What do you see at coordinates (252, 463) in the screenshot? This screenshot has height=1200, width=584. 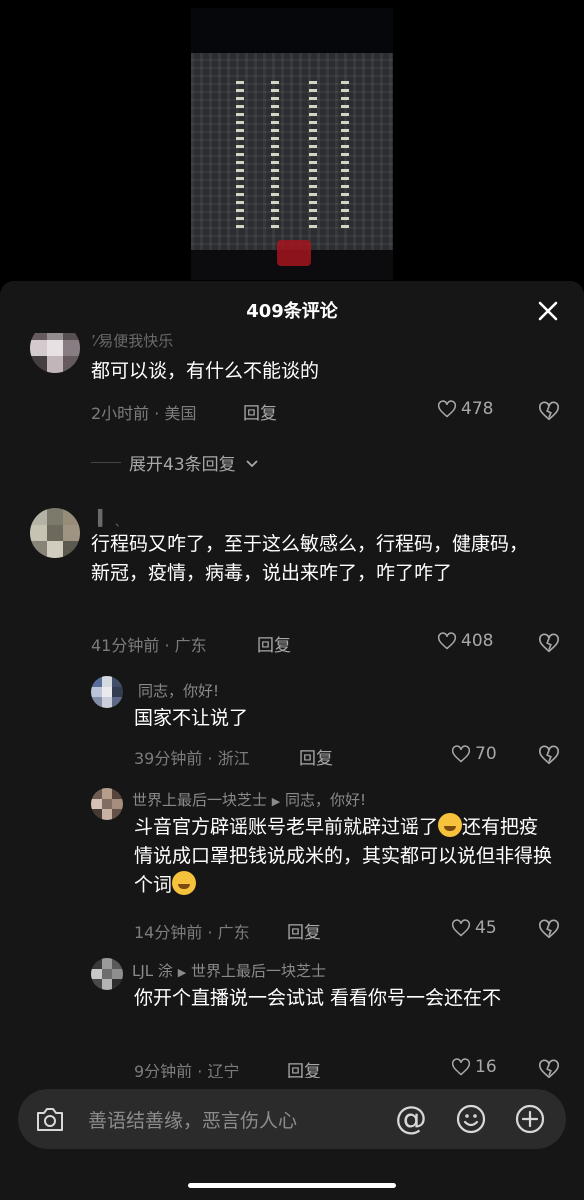 I see `chevron-down-icon` at bounding box center [252, 463].